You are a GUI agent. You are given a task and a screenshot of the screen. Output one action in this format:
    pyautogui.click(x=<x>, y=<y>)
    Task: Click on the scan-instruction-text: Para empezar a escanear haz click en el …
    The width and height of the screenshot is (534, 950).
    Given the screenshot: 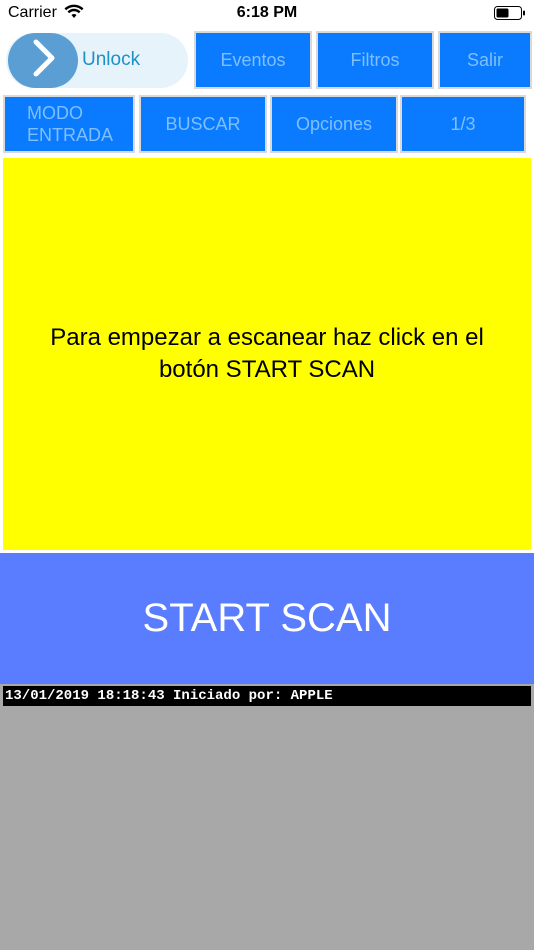 What is the action you would take?
    pyautogui.click(x=267, y=353)
    